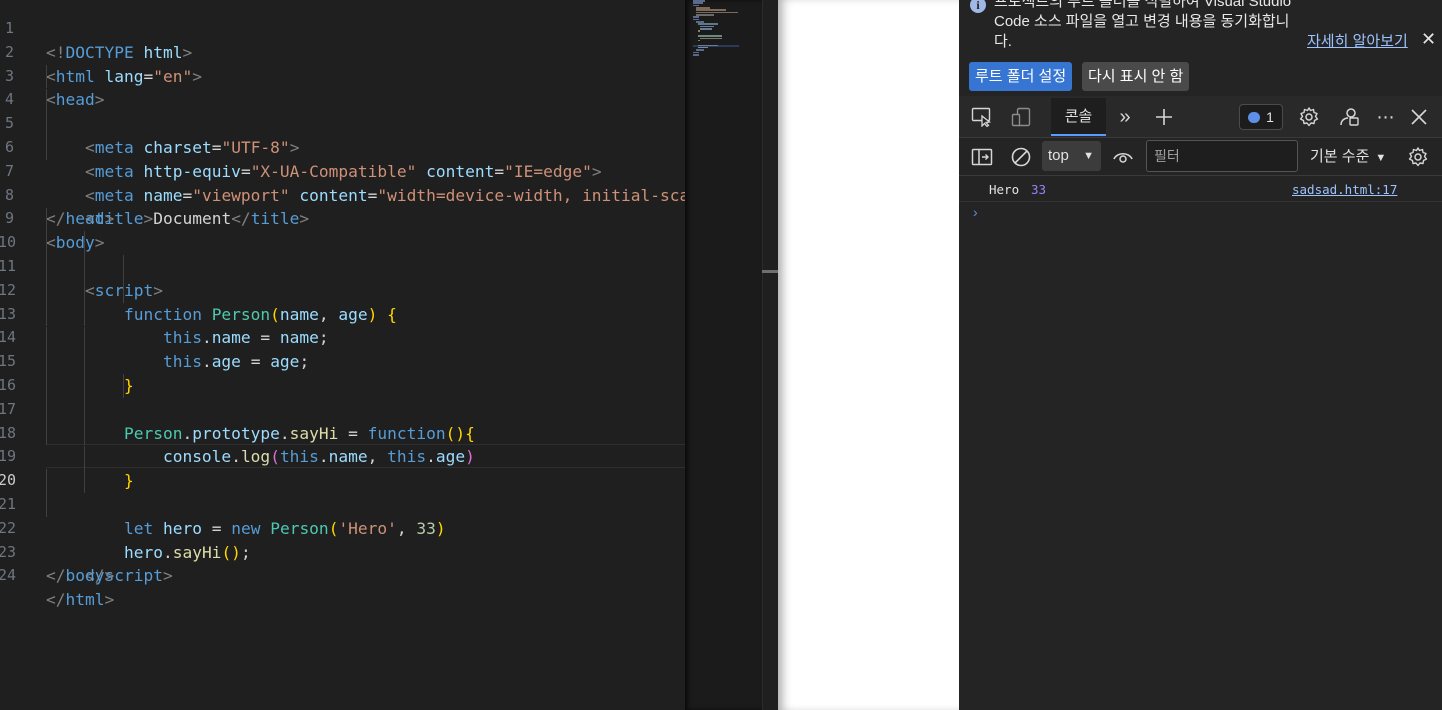 This screenshot has height=710, width=1442. What do you see at coordinates (978, 6) in the screenshot?
I see `info-icon: i` at bounding box center [978, 6].